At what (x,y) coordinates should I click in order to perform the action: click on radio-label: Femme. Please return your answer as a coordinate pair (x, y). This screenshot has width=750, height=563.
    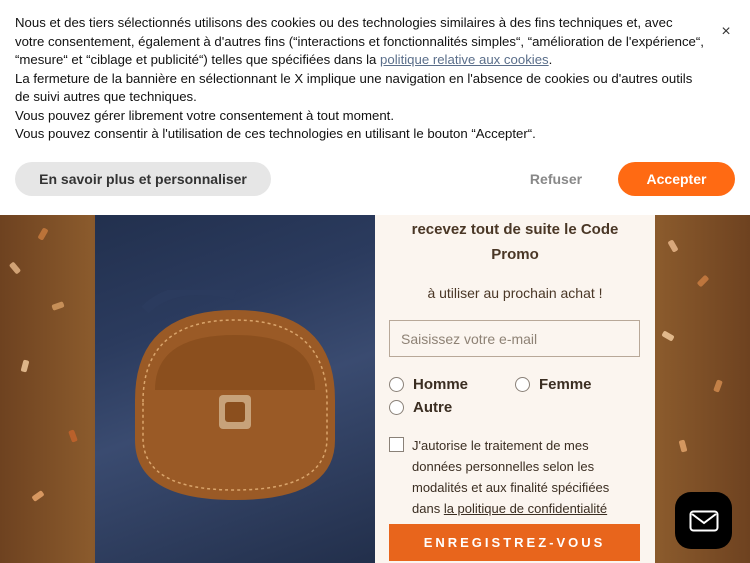
    Looking at the image, I should click on (565, 384).